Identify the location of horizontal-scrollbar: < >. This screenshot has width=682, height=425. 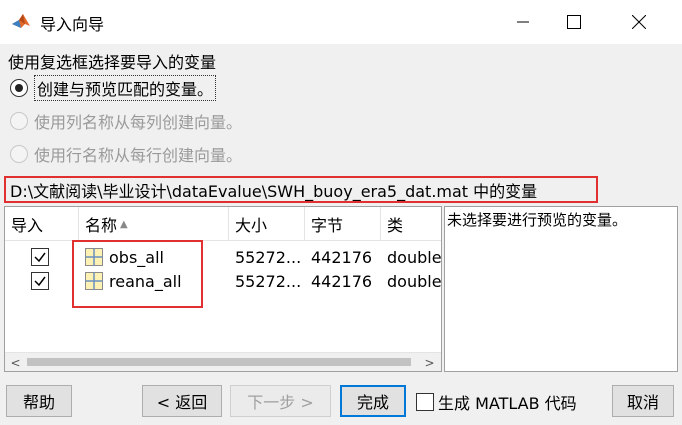
(223, 361).